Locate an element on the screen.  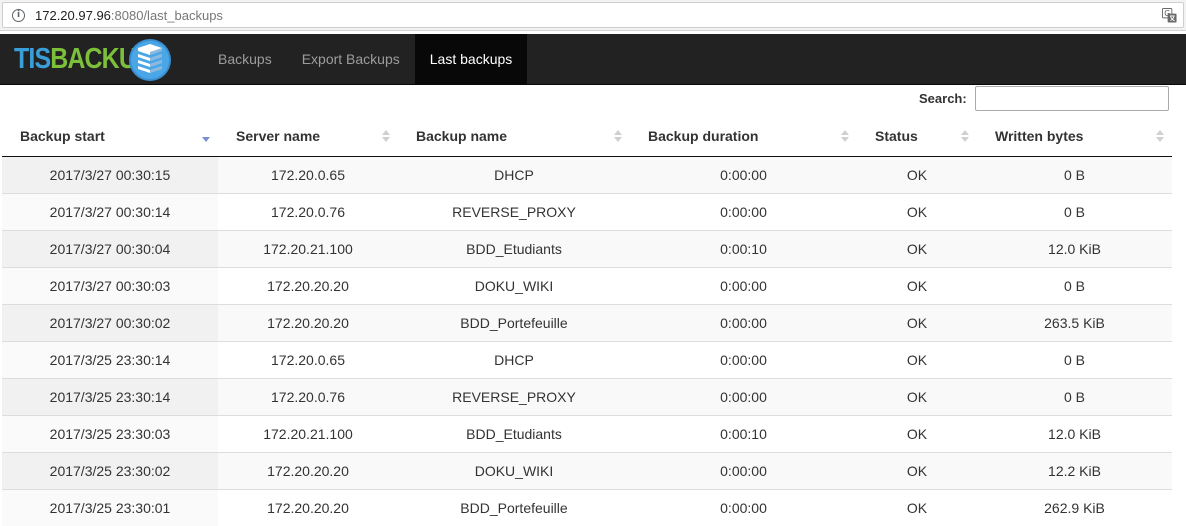
browser-address-bar: i 172.20.97.96 :8080/last_backups G is located at coordinates (593, 15).